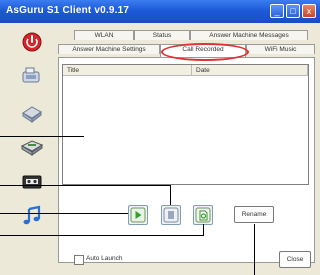  I want to click on maximize-button: □, so click(293, 11).